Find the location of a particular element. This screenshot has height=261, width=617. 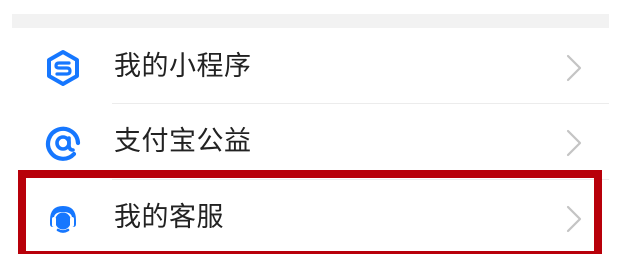

charity-icon is located at coordinates (63, 143).